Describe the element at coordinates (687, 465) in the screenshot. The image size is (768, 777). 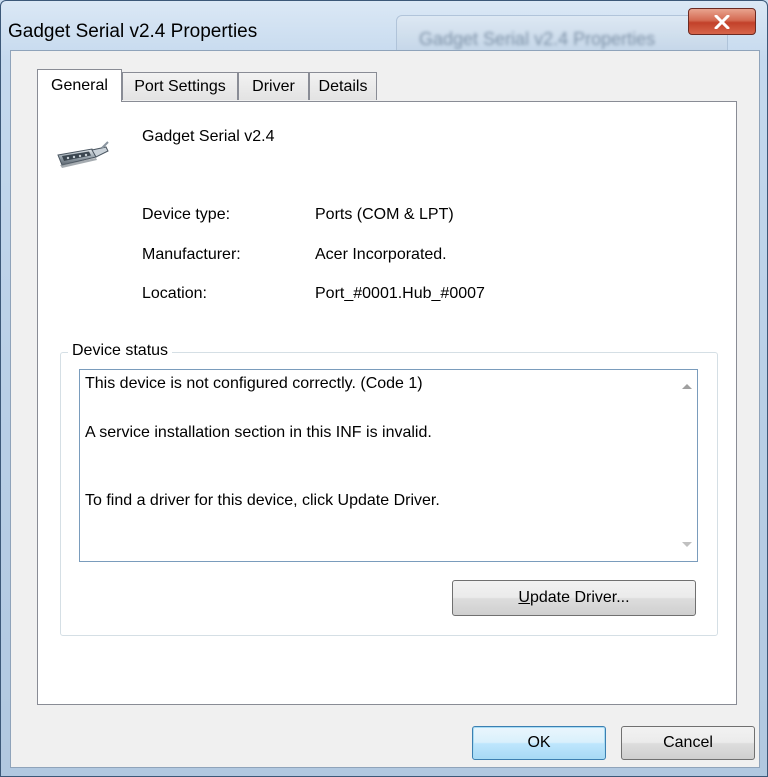
I see `status-scrollbar` at that location.